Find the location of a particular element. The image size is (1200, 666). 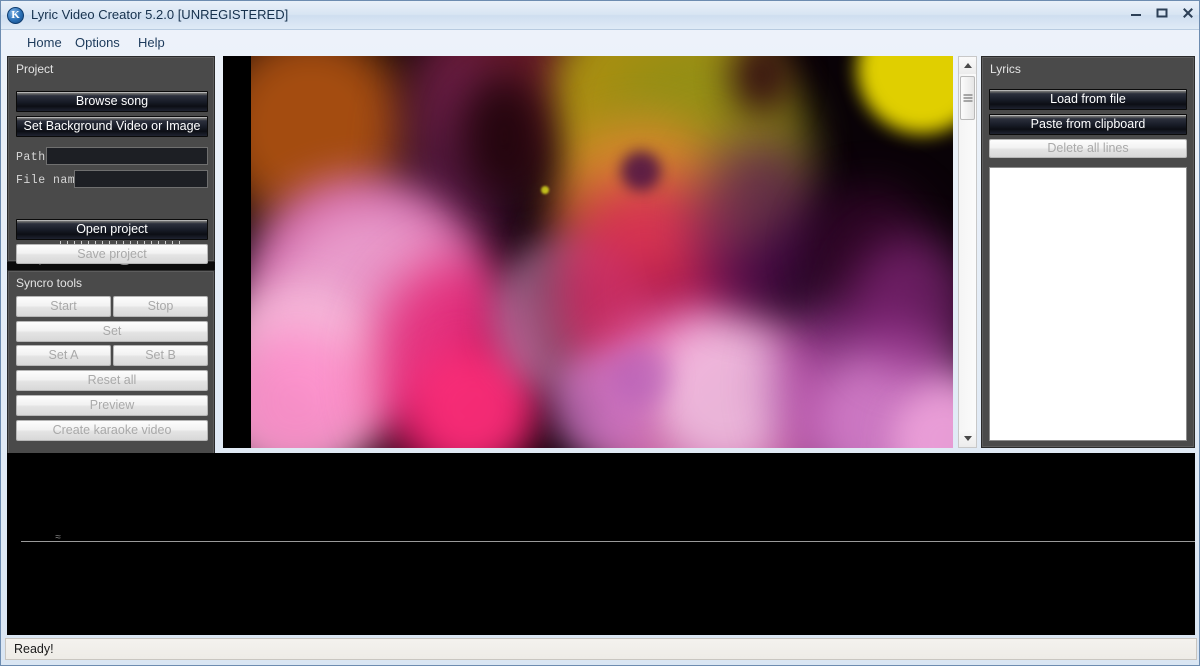

browse-song-button: Browse song is located at coordinates (112, 101).